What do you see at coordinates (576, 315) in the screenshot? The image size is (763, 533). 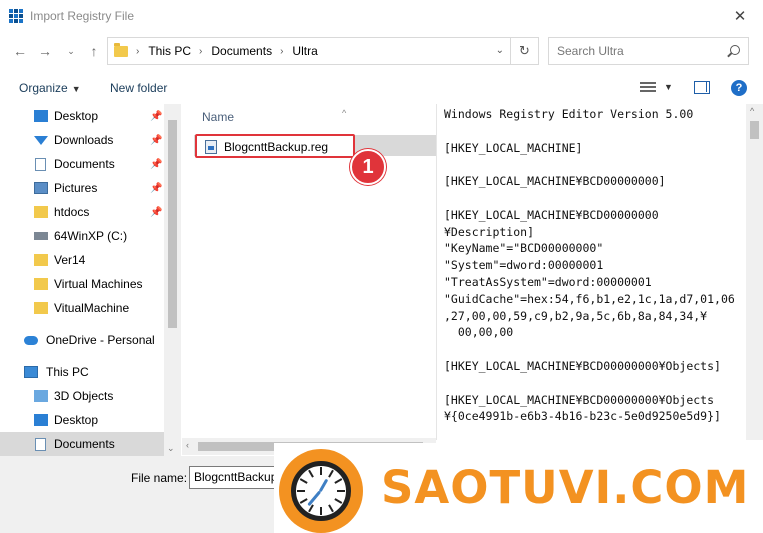 I see `preview-line: ,27,00,00,59,c9,b2,9a,5c,6b,8a,84,34,¥` at bounding box center [576, 315].